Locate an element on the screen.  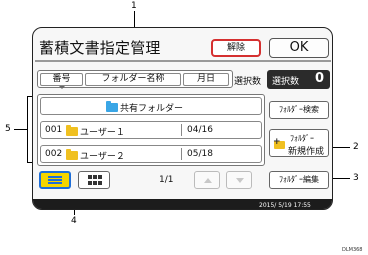
page-up-button is located at coordinates (207, 180).